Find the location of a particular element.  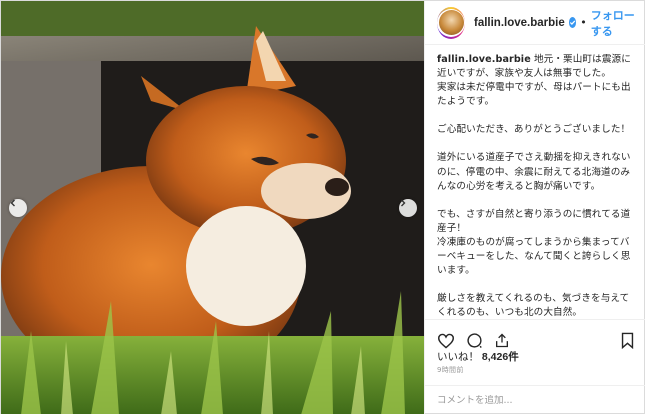

share-button is located at coordinates (502, 340).